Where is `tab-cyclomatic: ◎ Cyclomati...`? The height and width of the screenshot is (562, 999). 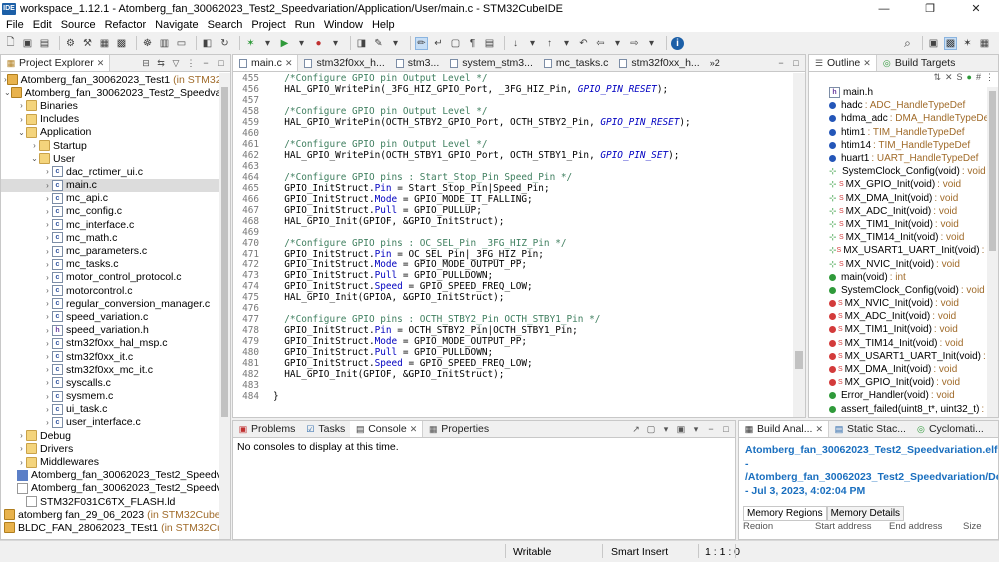
tab-cyclomatic: ◎ Cyclomati... is located at coordinates (950, 429).